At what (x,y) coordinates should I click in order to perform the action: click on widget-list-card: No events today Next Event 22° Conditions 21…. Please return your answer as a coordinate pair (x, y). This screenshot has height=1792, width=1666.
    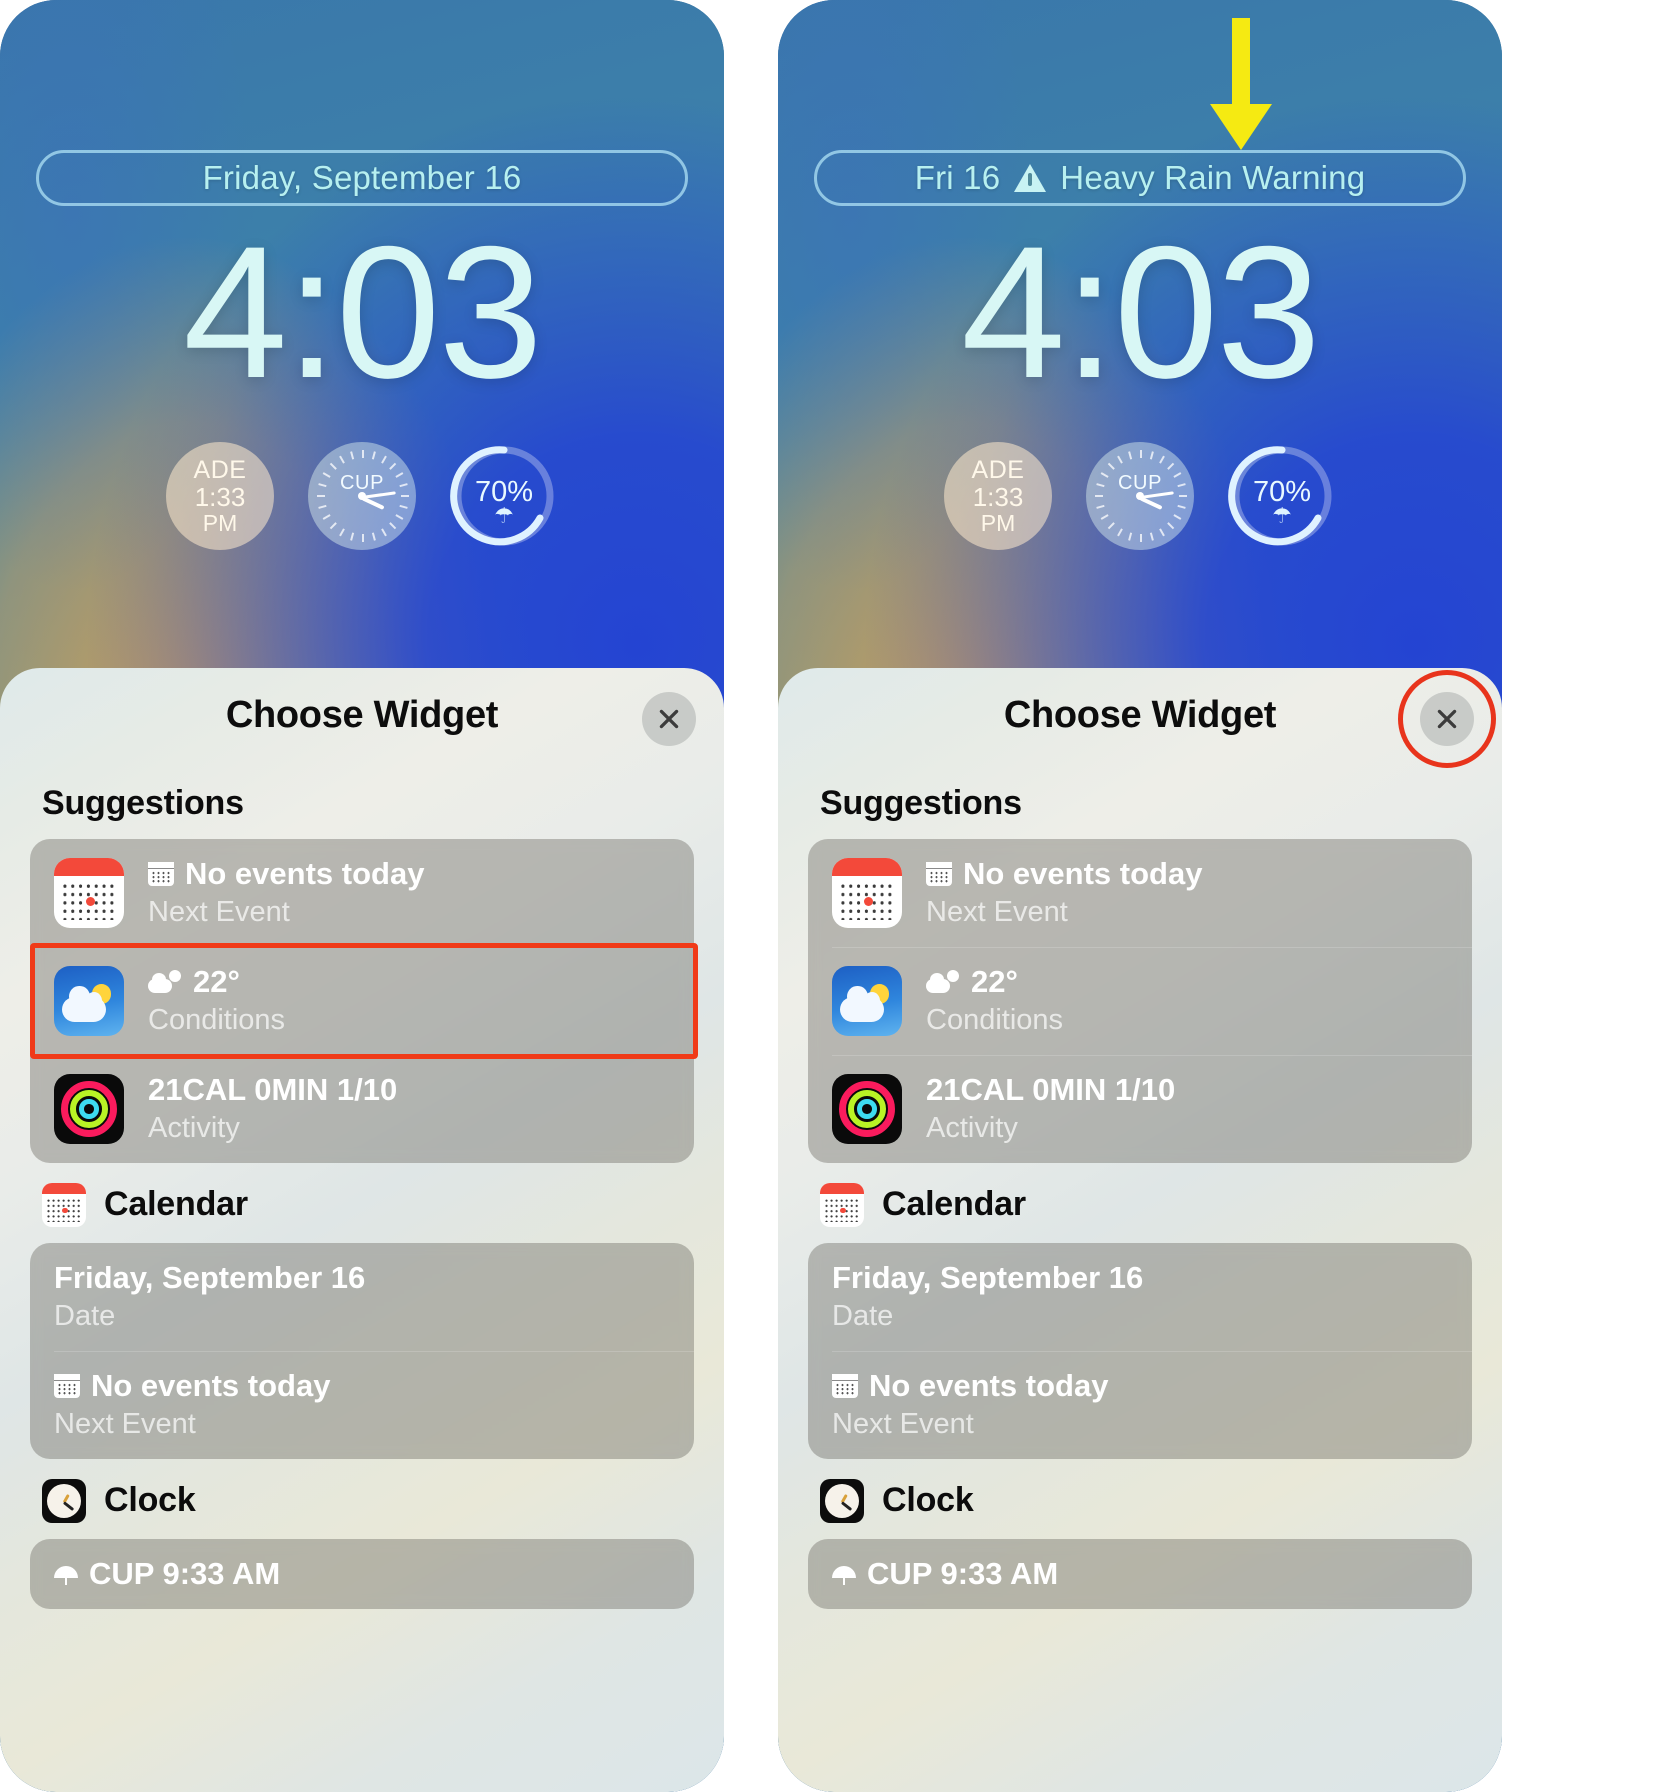
    Looking at the image, I should click on (362, 1001).